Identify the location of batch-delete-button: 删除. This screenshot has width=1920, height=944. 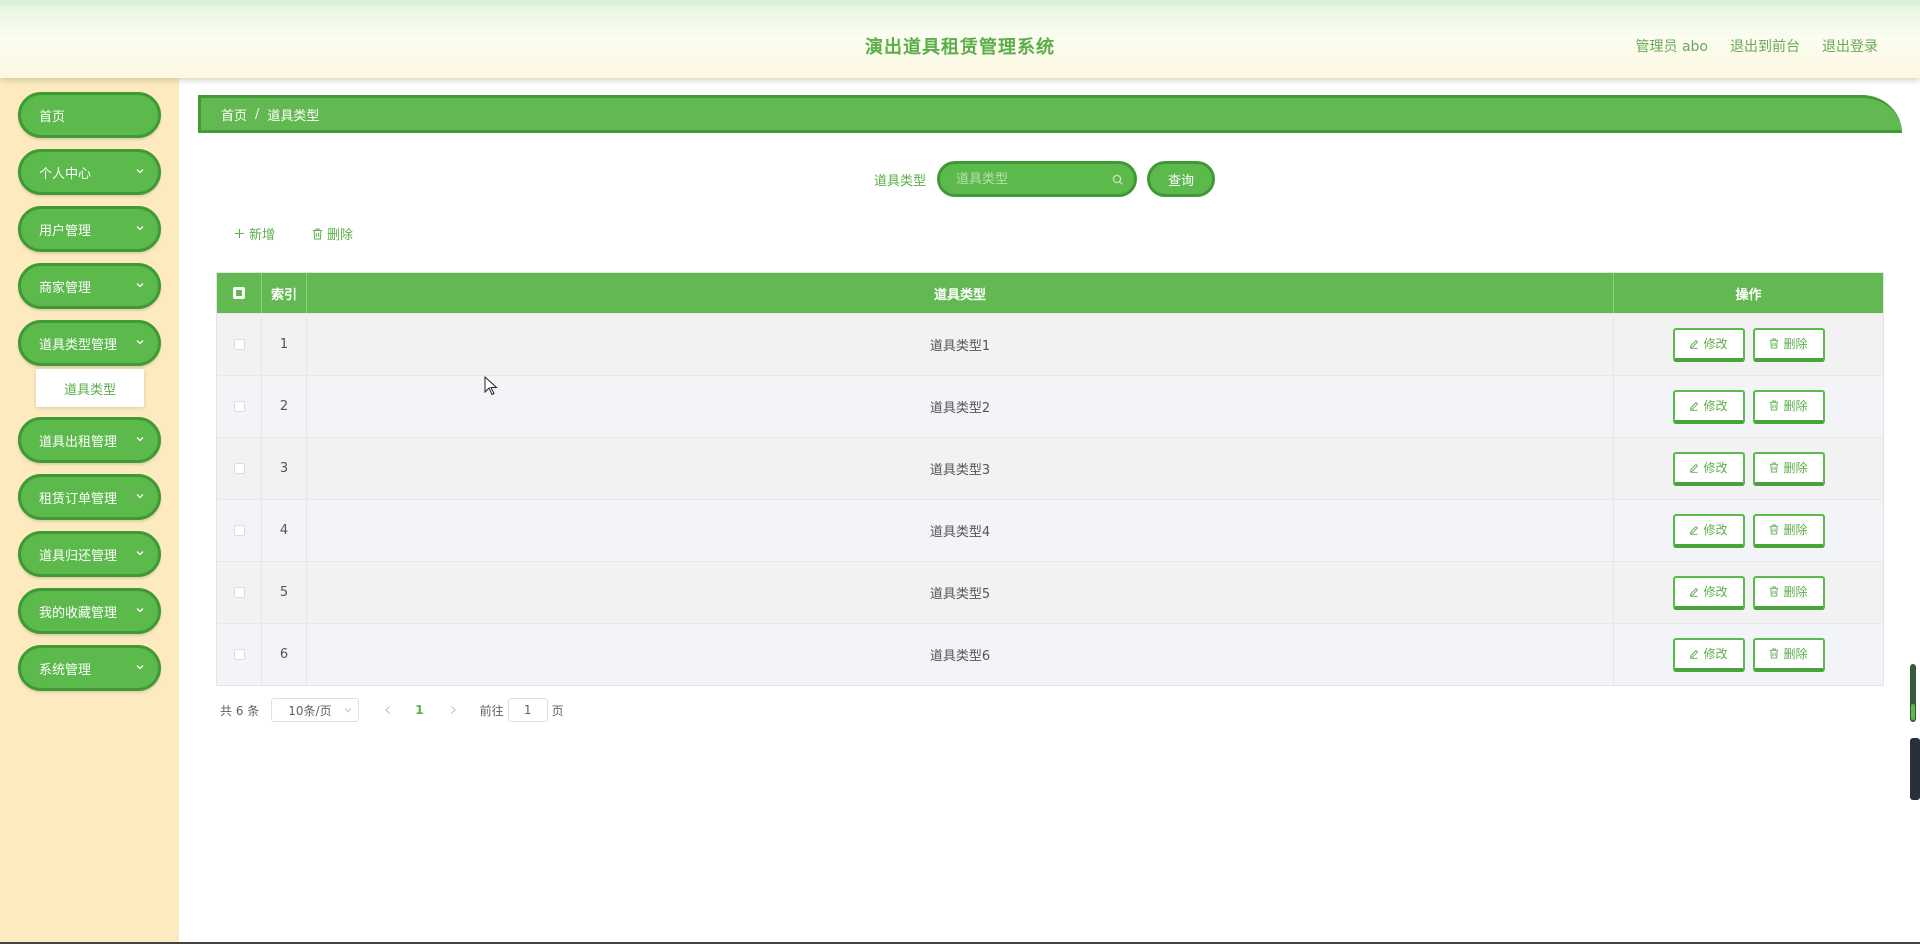
(332, 233).